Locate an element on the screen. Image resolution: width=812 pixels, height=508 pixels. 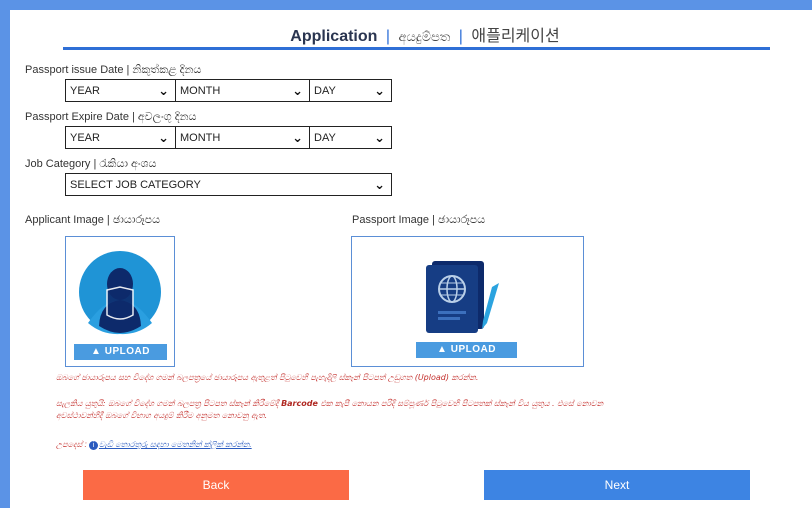
issue-date-label: Passport issue Date | නිකුත්කළ දිනය is located at coordinates (113, 70).